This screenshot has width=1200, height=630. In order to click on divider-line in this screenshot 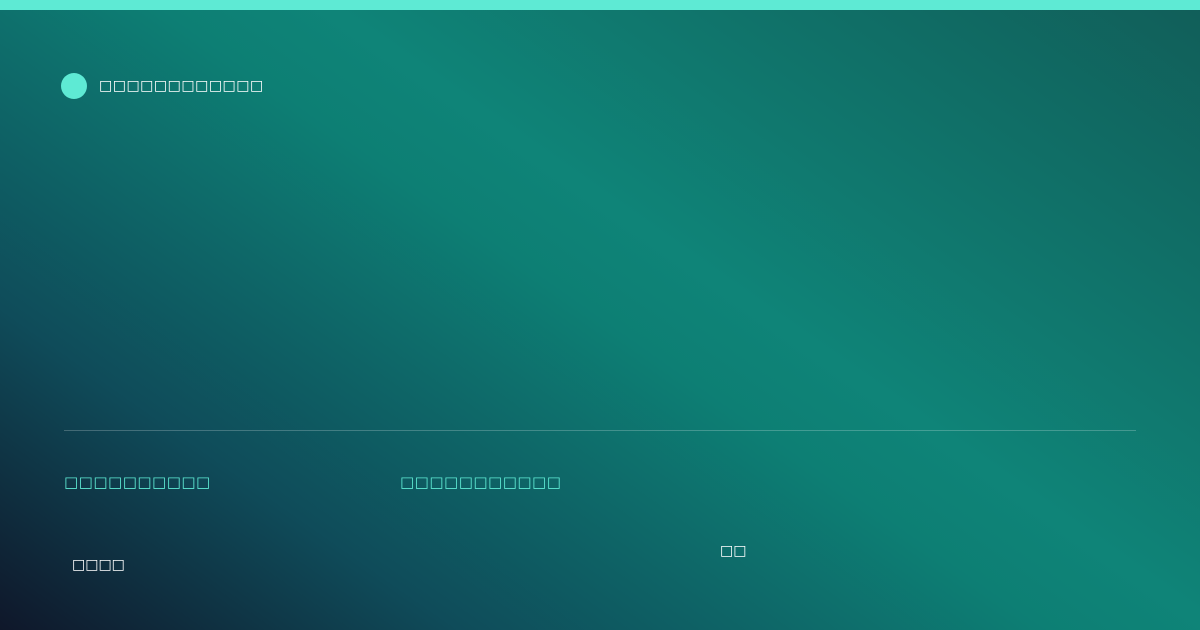, I will do `click(600, 430)`.